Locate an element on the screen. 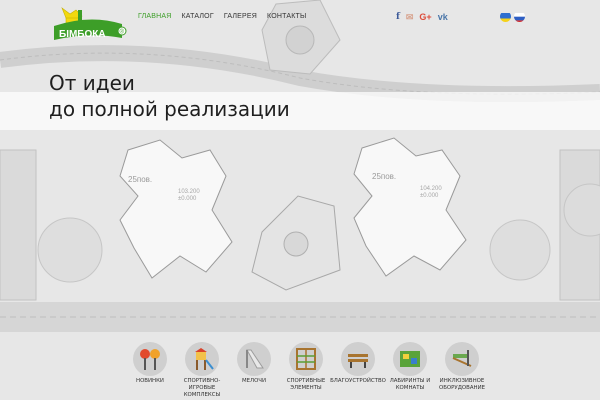  category-label: ИНКЛЮЗИВНОЕ ОБОРУДОВАНИЕ is located at coordinates (462, 384).